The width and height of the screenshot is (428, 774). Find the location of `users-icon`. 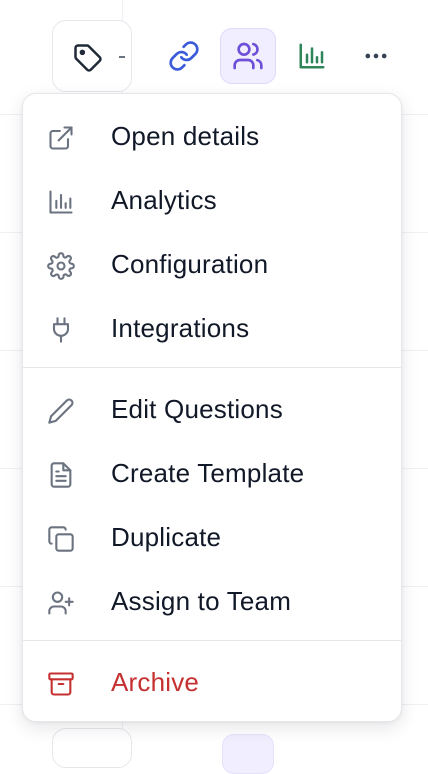

users-icon is located at coordinates (248, 56).